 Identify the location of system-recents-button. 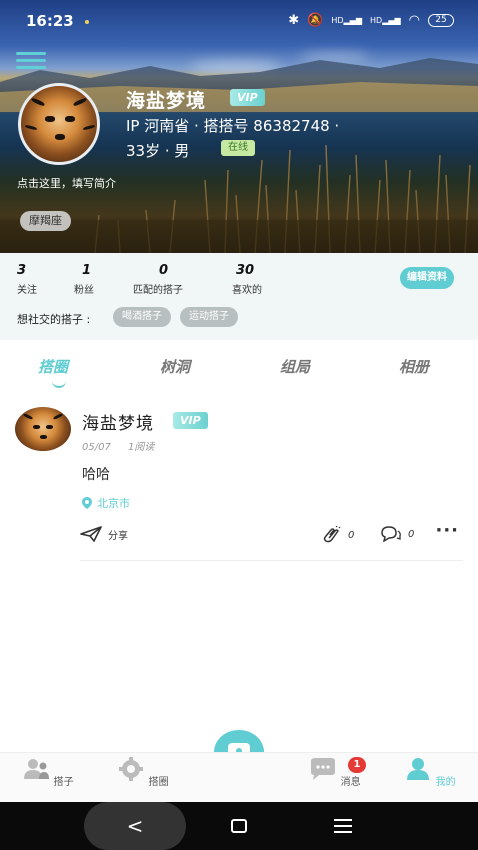
(343, 826).